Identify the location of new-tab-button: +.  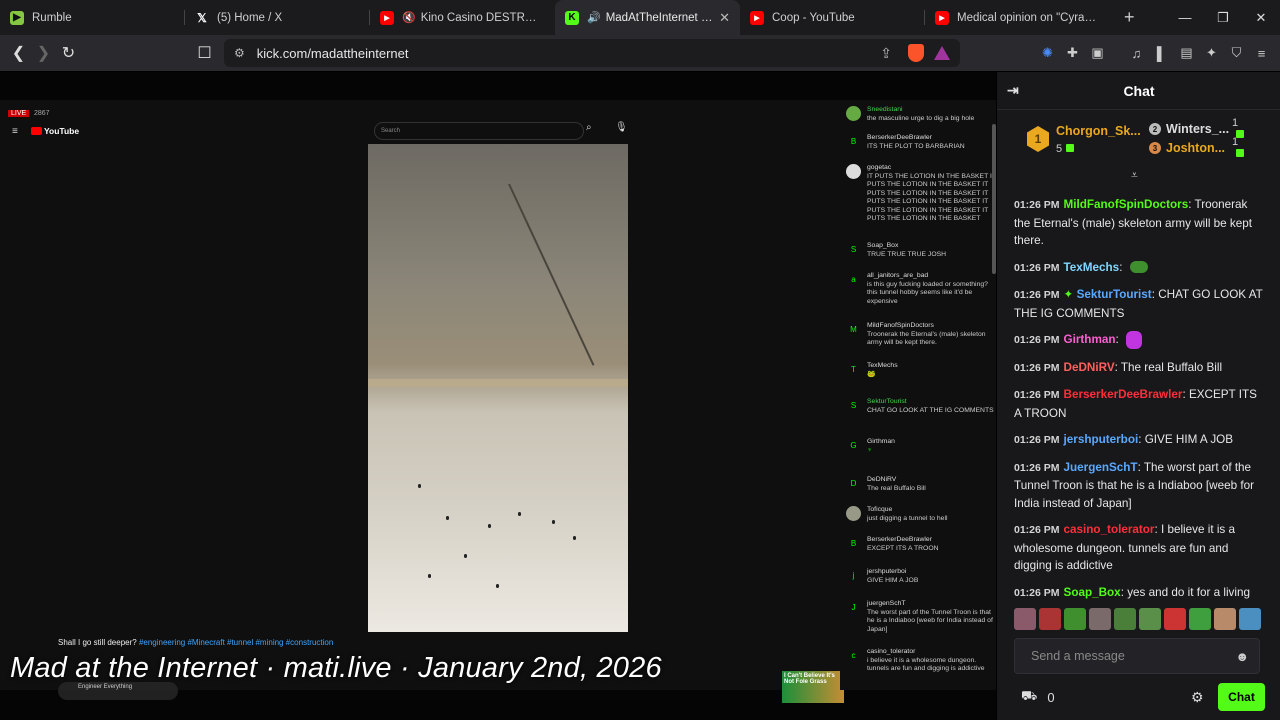
(1129, 17).